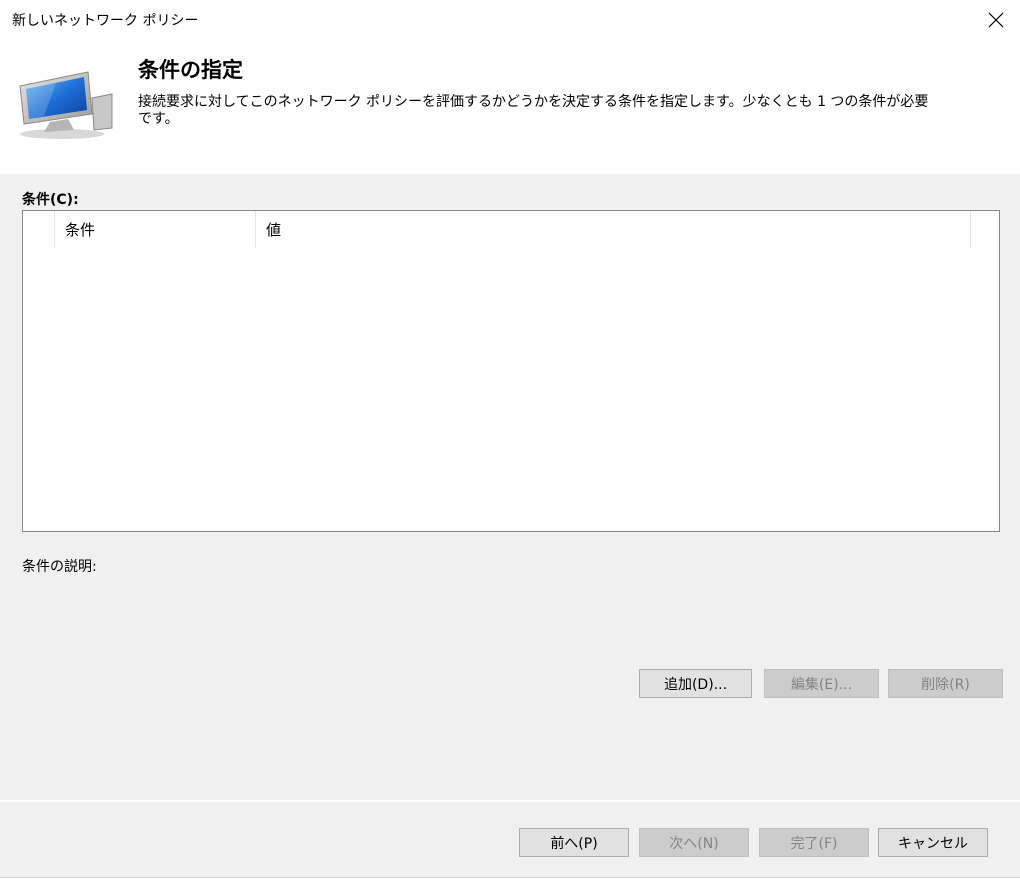 Image resolution: width=1020 pixels, height=881 pixels. What do you see at coordinates (945, 683) in the screenshot?
I see `delete-button: 削除(R)` at bounding box center [945, 683].